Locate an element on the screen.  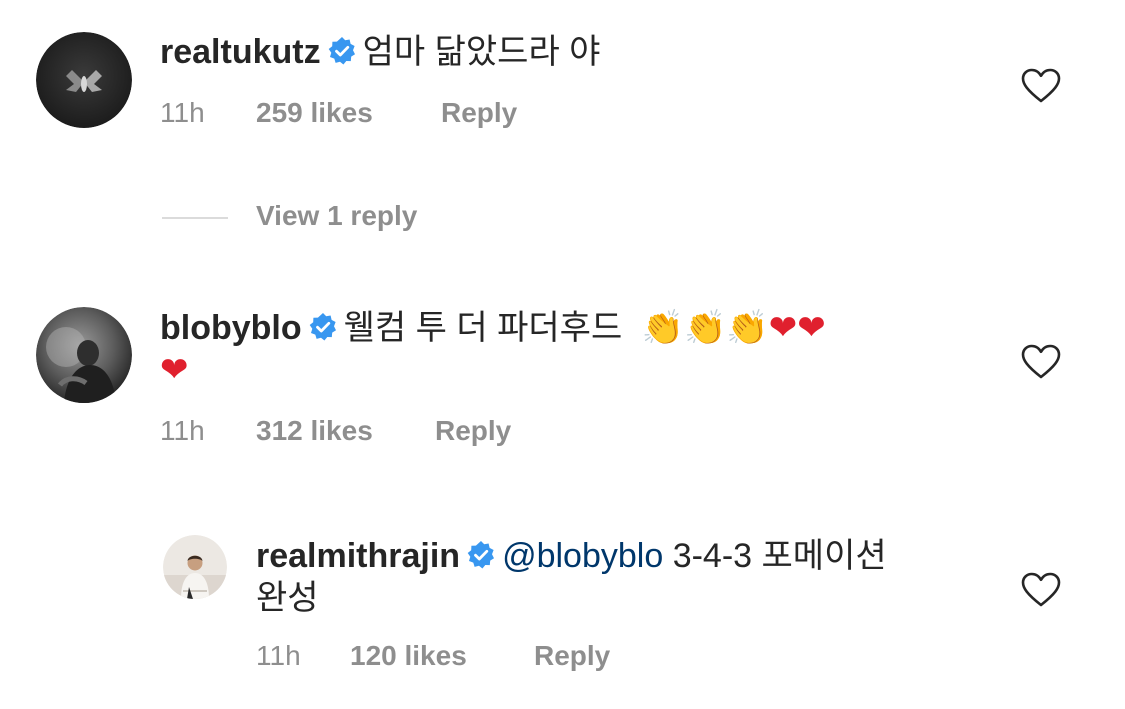
comment-body: realtukutz 엄마 닮았드라 야 is located at coordinates (575, 52).